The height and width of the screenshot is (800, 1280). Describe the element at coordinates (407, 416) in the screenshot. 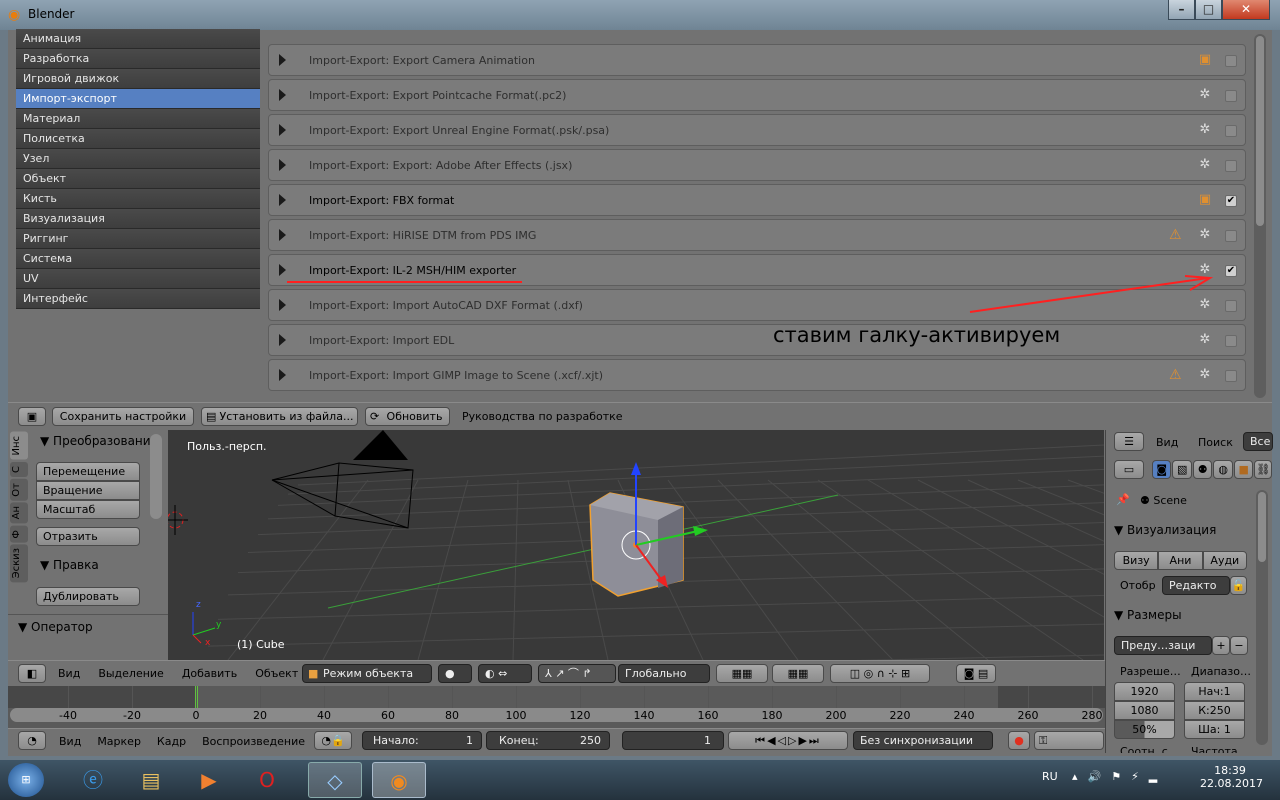

I see `refresh-button: ⟳ Обновить` at that location.